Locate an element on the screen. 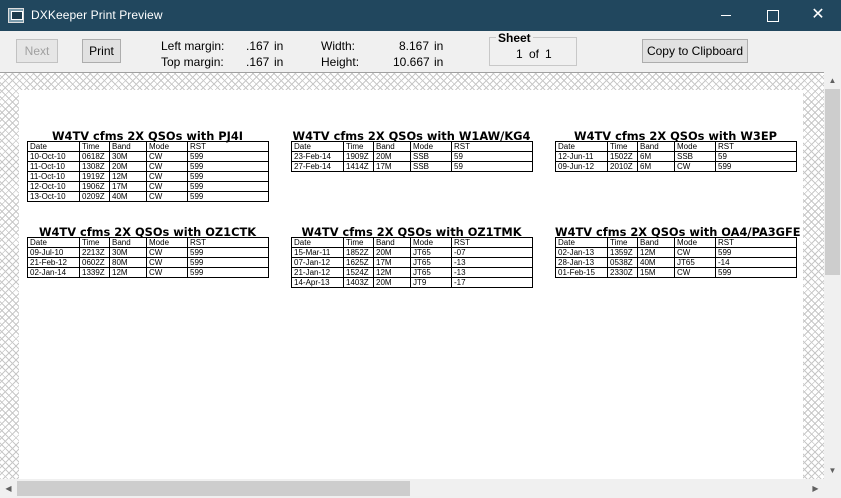 The image size is (841, 498). table-cell: 1502Z is located at coordinates (622, 156).